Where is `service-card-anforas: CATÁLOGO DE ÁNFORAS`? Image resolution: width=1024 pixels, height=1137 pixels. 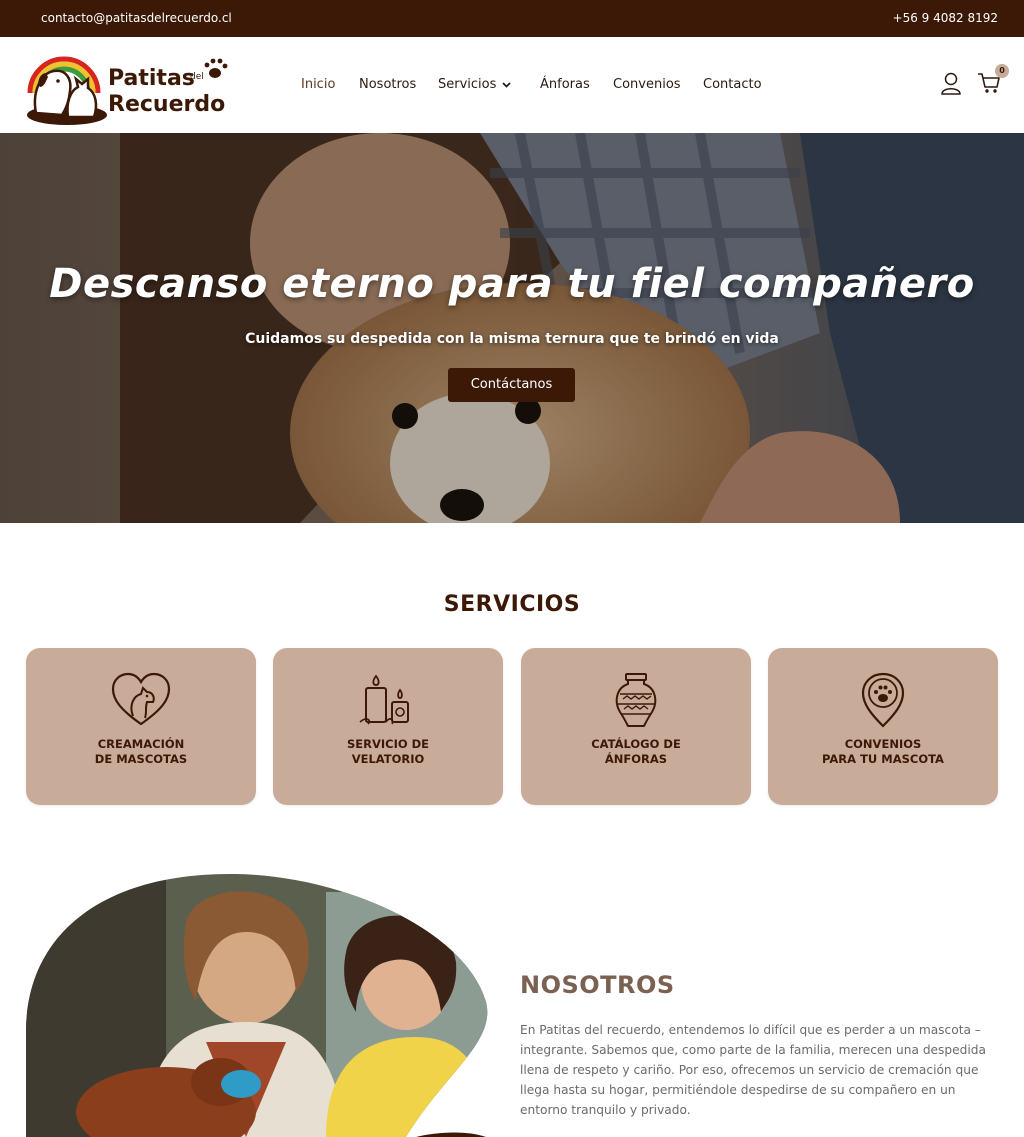 service-card-anforas: CATÁLOGO DE ÁNFORAS is located at coordinates (636, 726).